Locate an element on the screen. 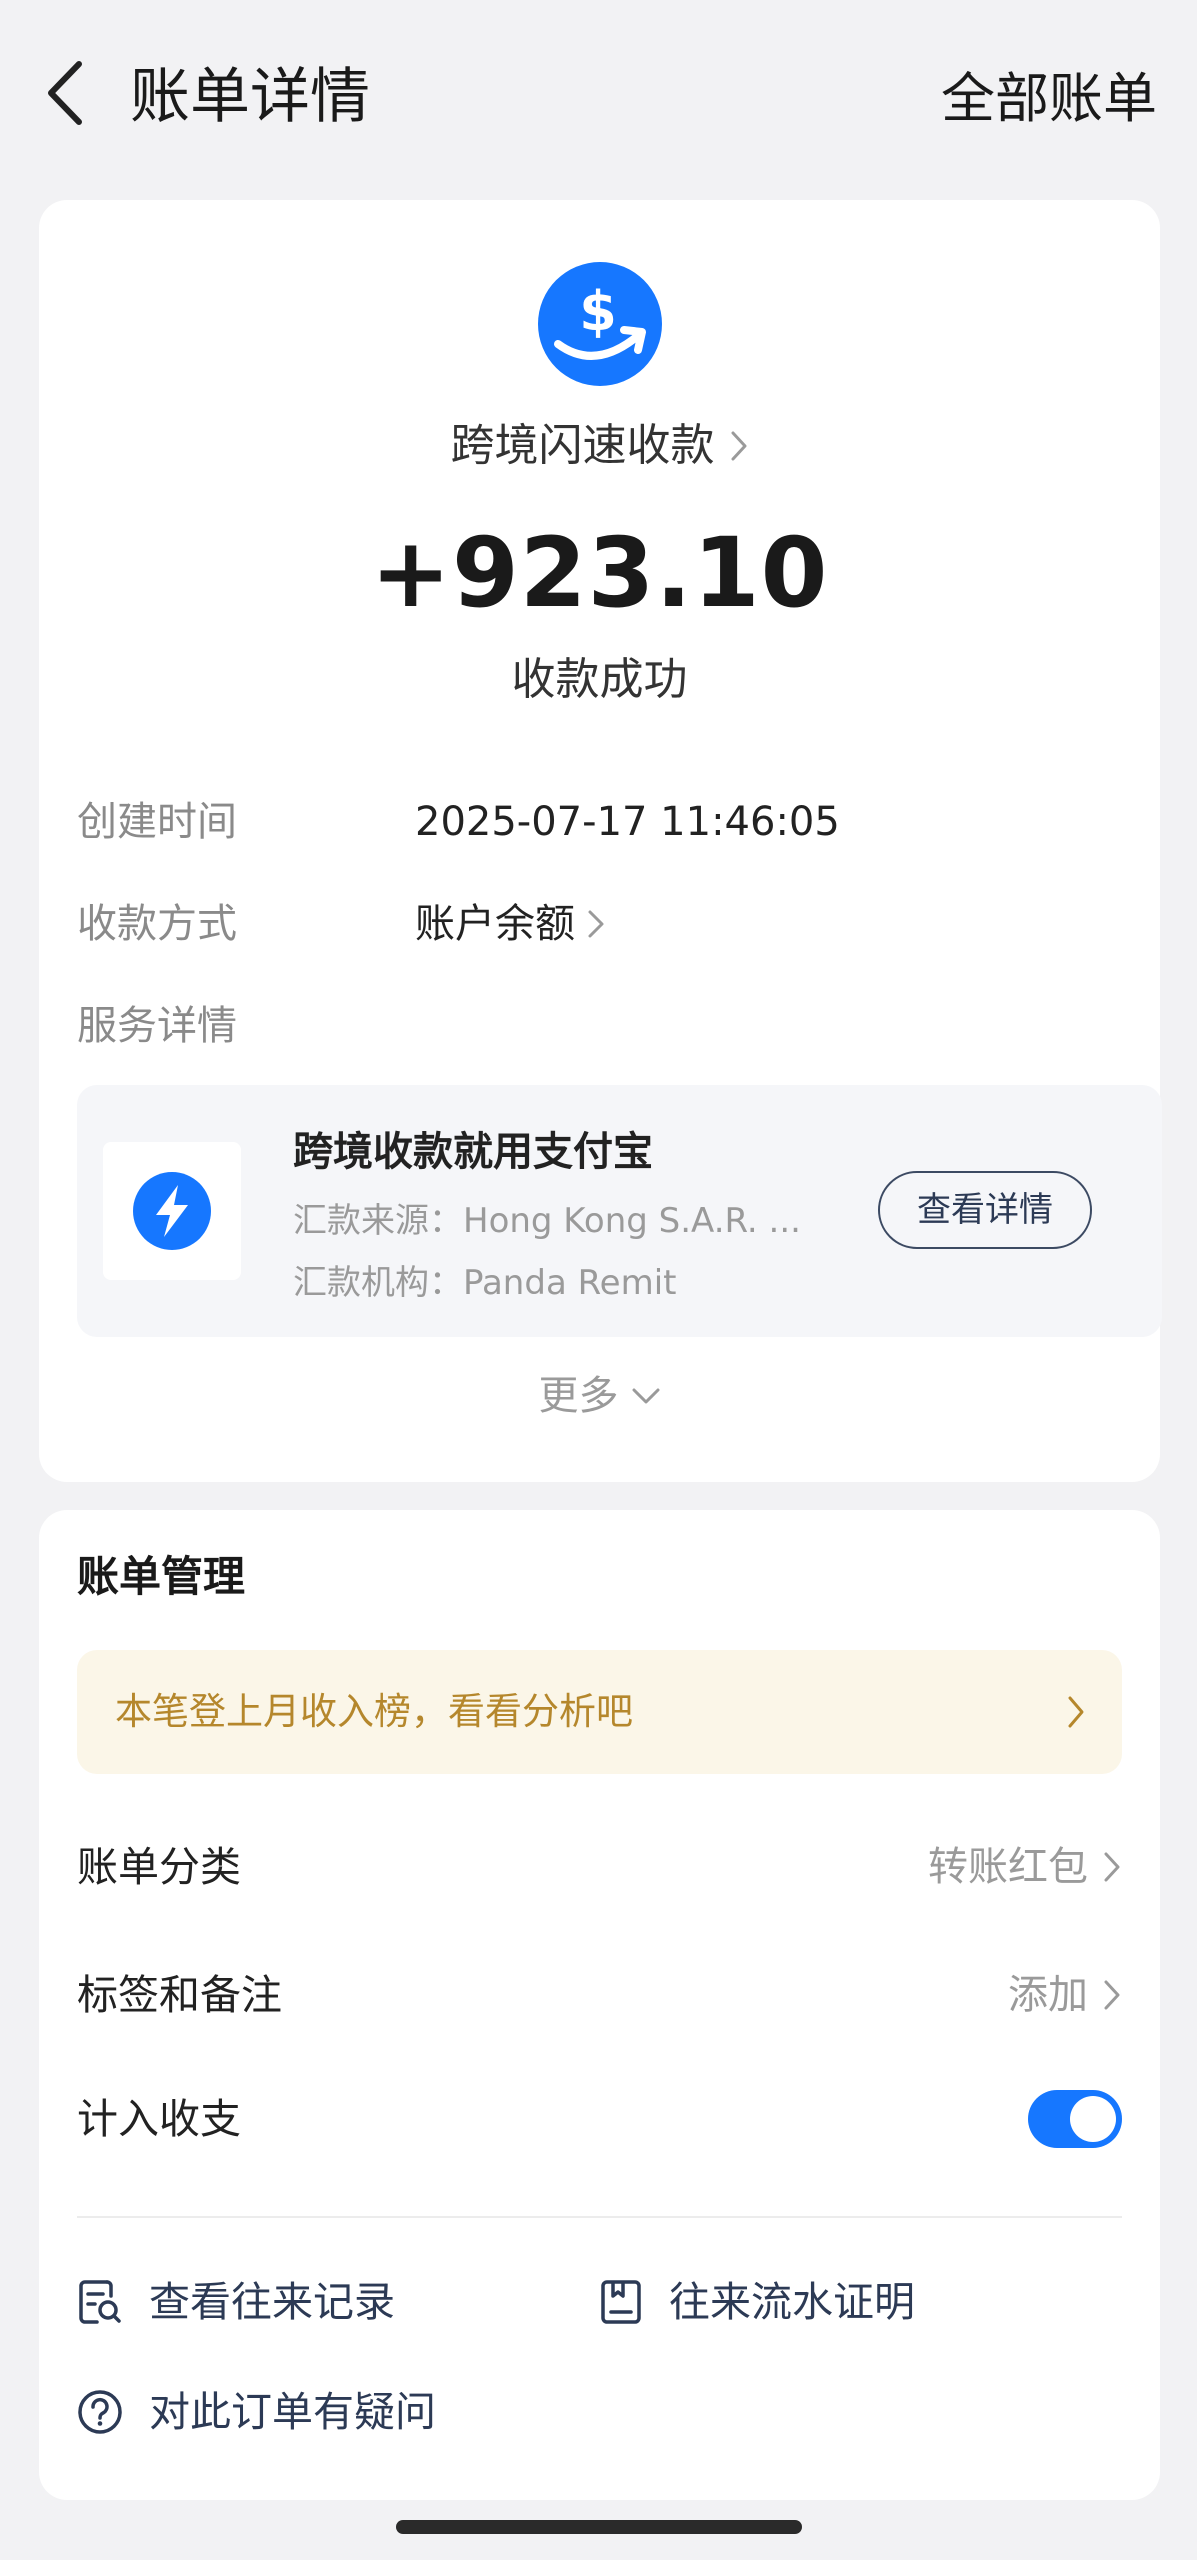 This screenshot has width=1197, height=2560. service-logo is located at coordinates (172, 1211).